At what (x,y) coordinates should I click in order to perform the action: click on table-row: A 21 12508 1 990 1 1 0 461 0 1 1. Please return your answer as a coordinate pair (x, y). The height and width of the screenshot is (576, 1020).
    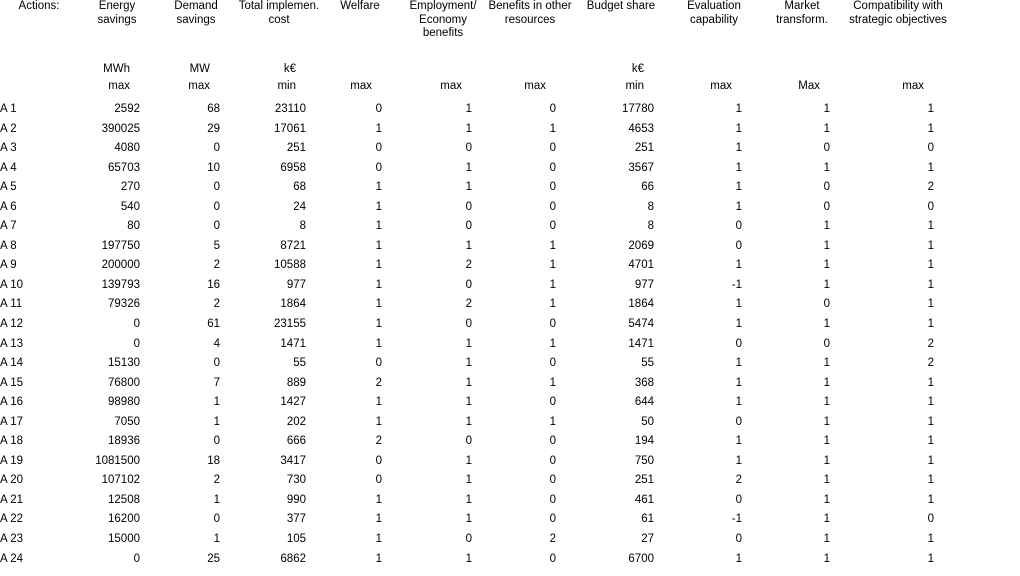
    Looking at the image, I should click on (510, 498).